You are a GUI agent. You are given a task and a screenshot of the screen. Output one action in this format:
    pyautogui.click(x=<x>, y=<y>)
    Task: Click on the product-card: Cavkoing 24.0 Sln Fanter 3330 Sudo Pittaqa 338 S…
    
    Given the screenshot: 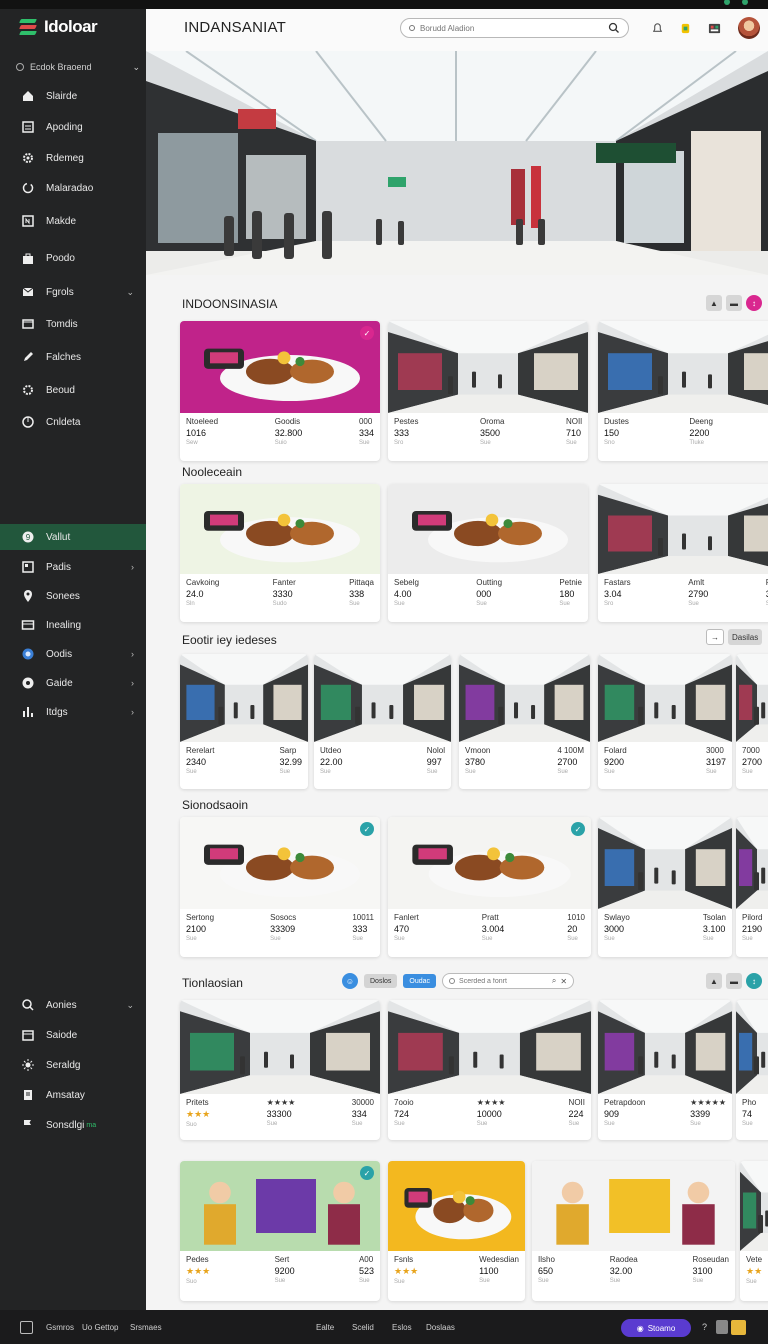 What is the action you would take?
    pyautogui.click(x=280, y=553)
    